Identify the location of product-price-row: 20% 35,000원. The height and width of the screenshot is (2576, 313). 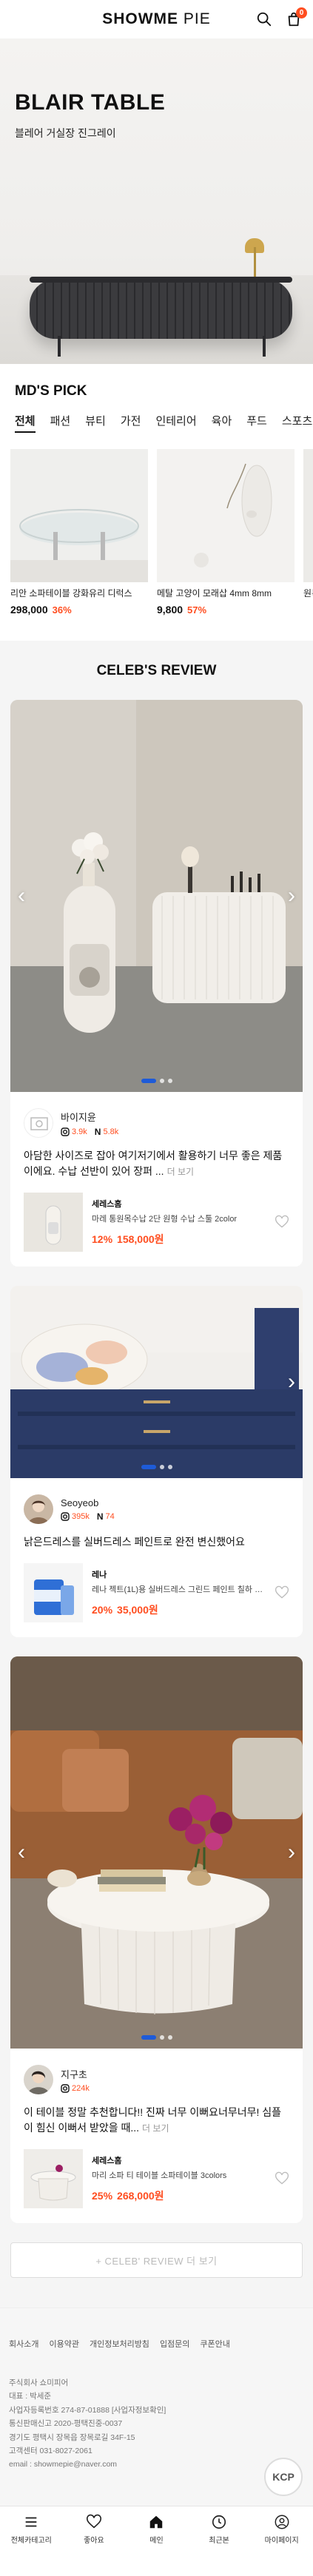
(181, 1609).